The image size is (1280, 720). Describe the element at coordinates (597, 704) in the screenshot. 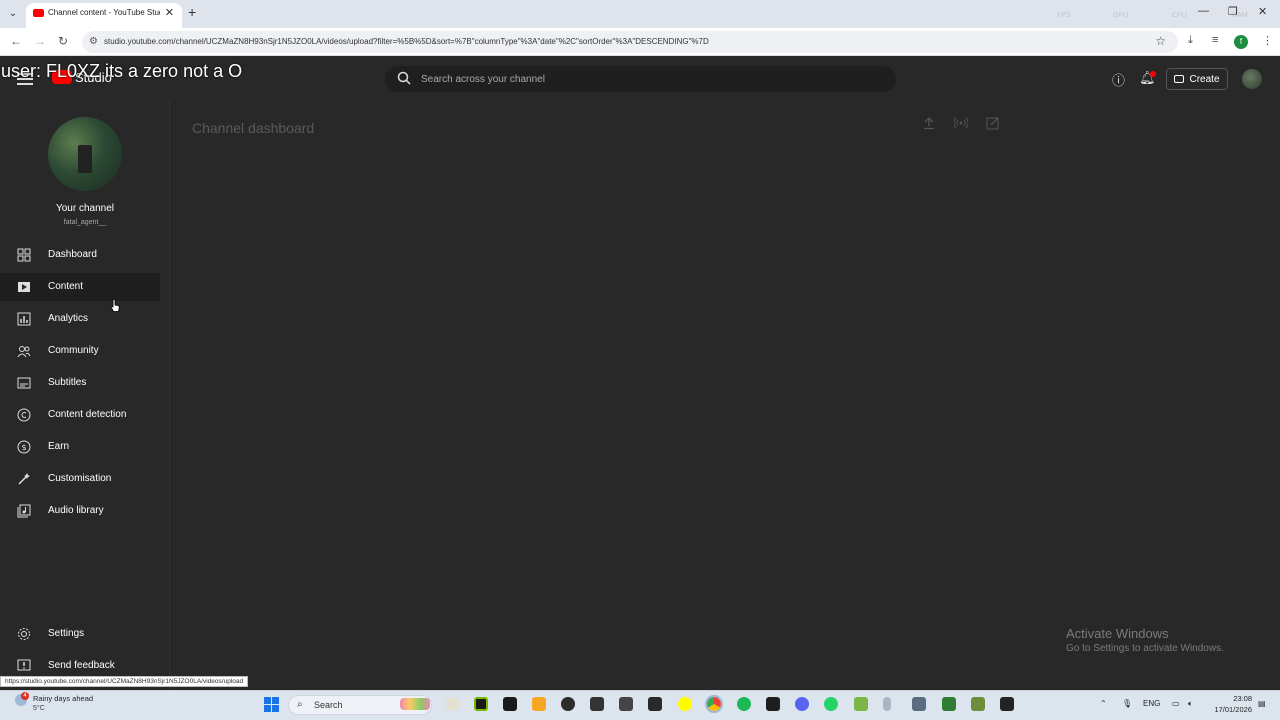

I see `roblox-app-icon` at that location.